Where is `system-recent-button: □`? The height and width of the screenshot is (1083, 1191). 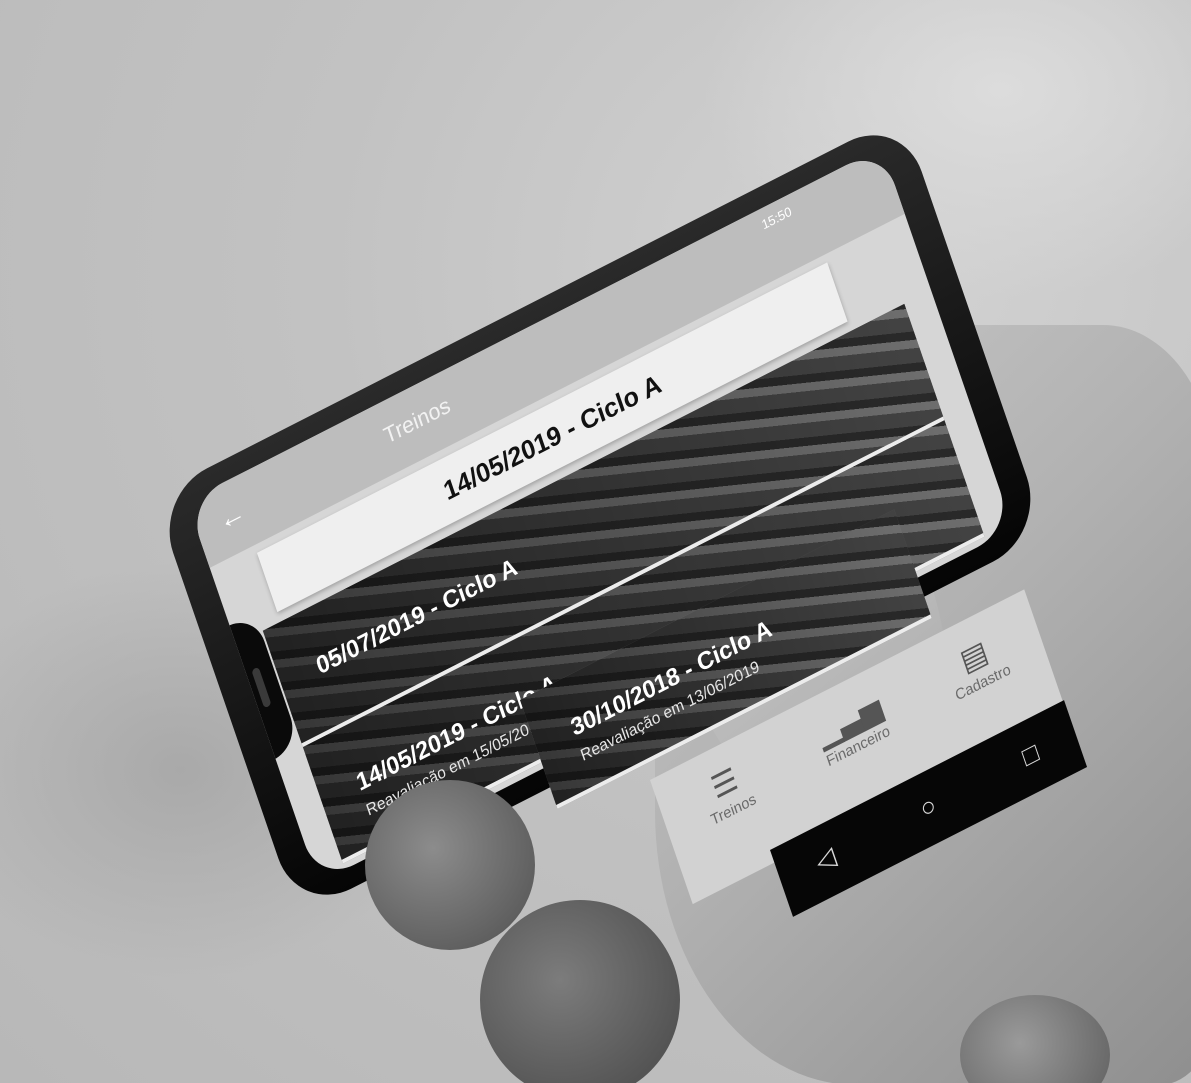
system-recent-button: □ is located at coordinates (1031, 756).